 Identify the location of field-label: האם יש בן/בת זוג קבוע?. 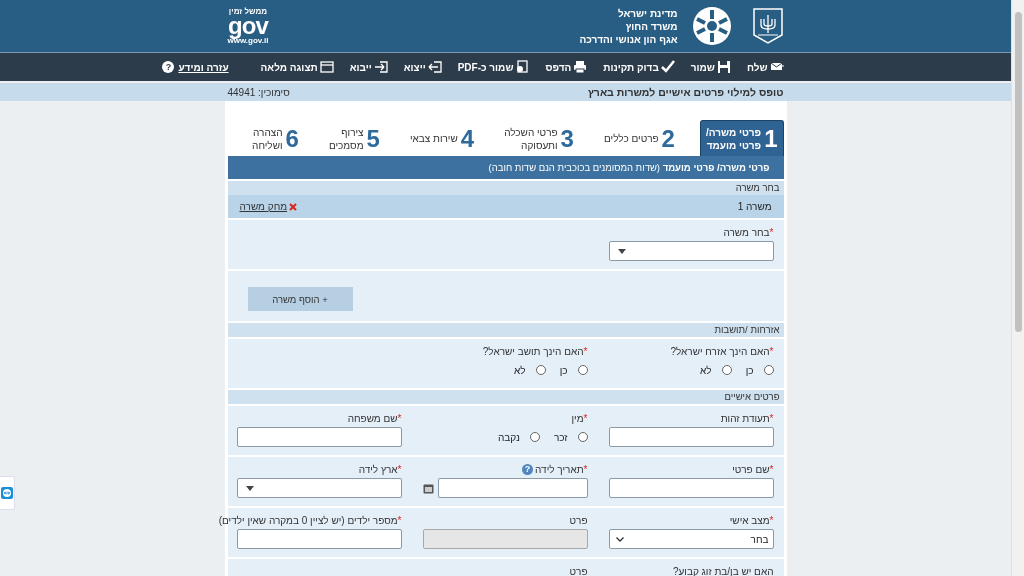
(723, 571).